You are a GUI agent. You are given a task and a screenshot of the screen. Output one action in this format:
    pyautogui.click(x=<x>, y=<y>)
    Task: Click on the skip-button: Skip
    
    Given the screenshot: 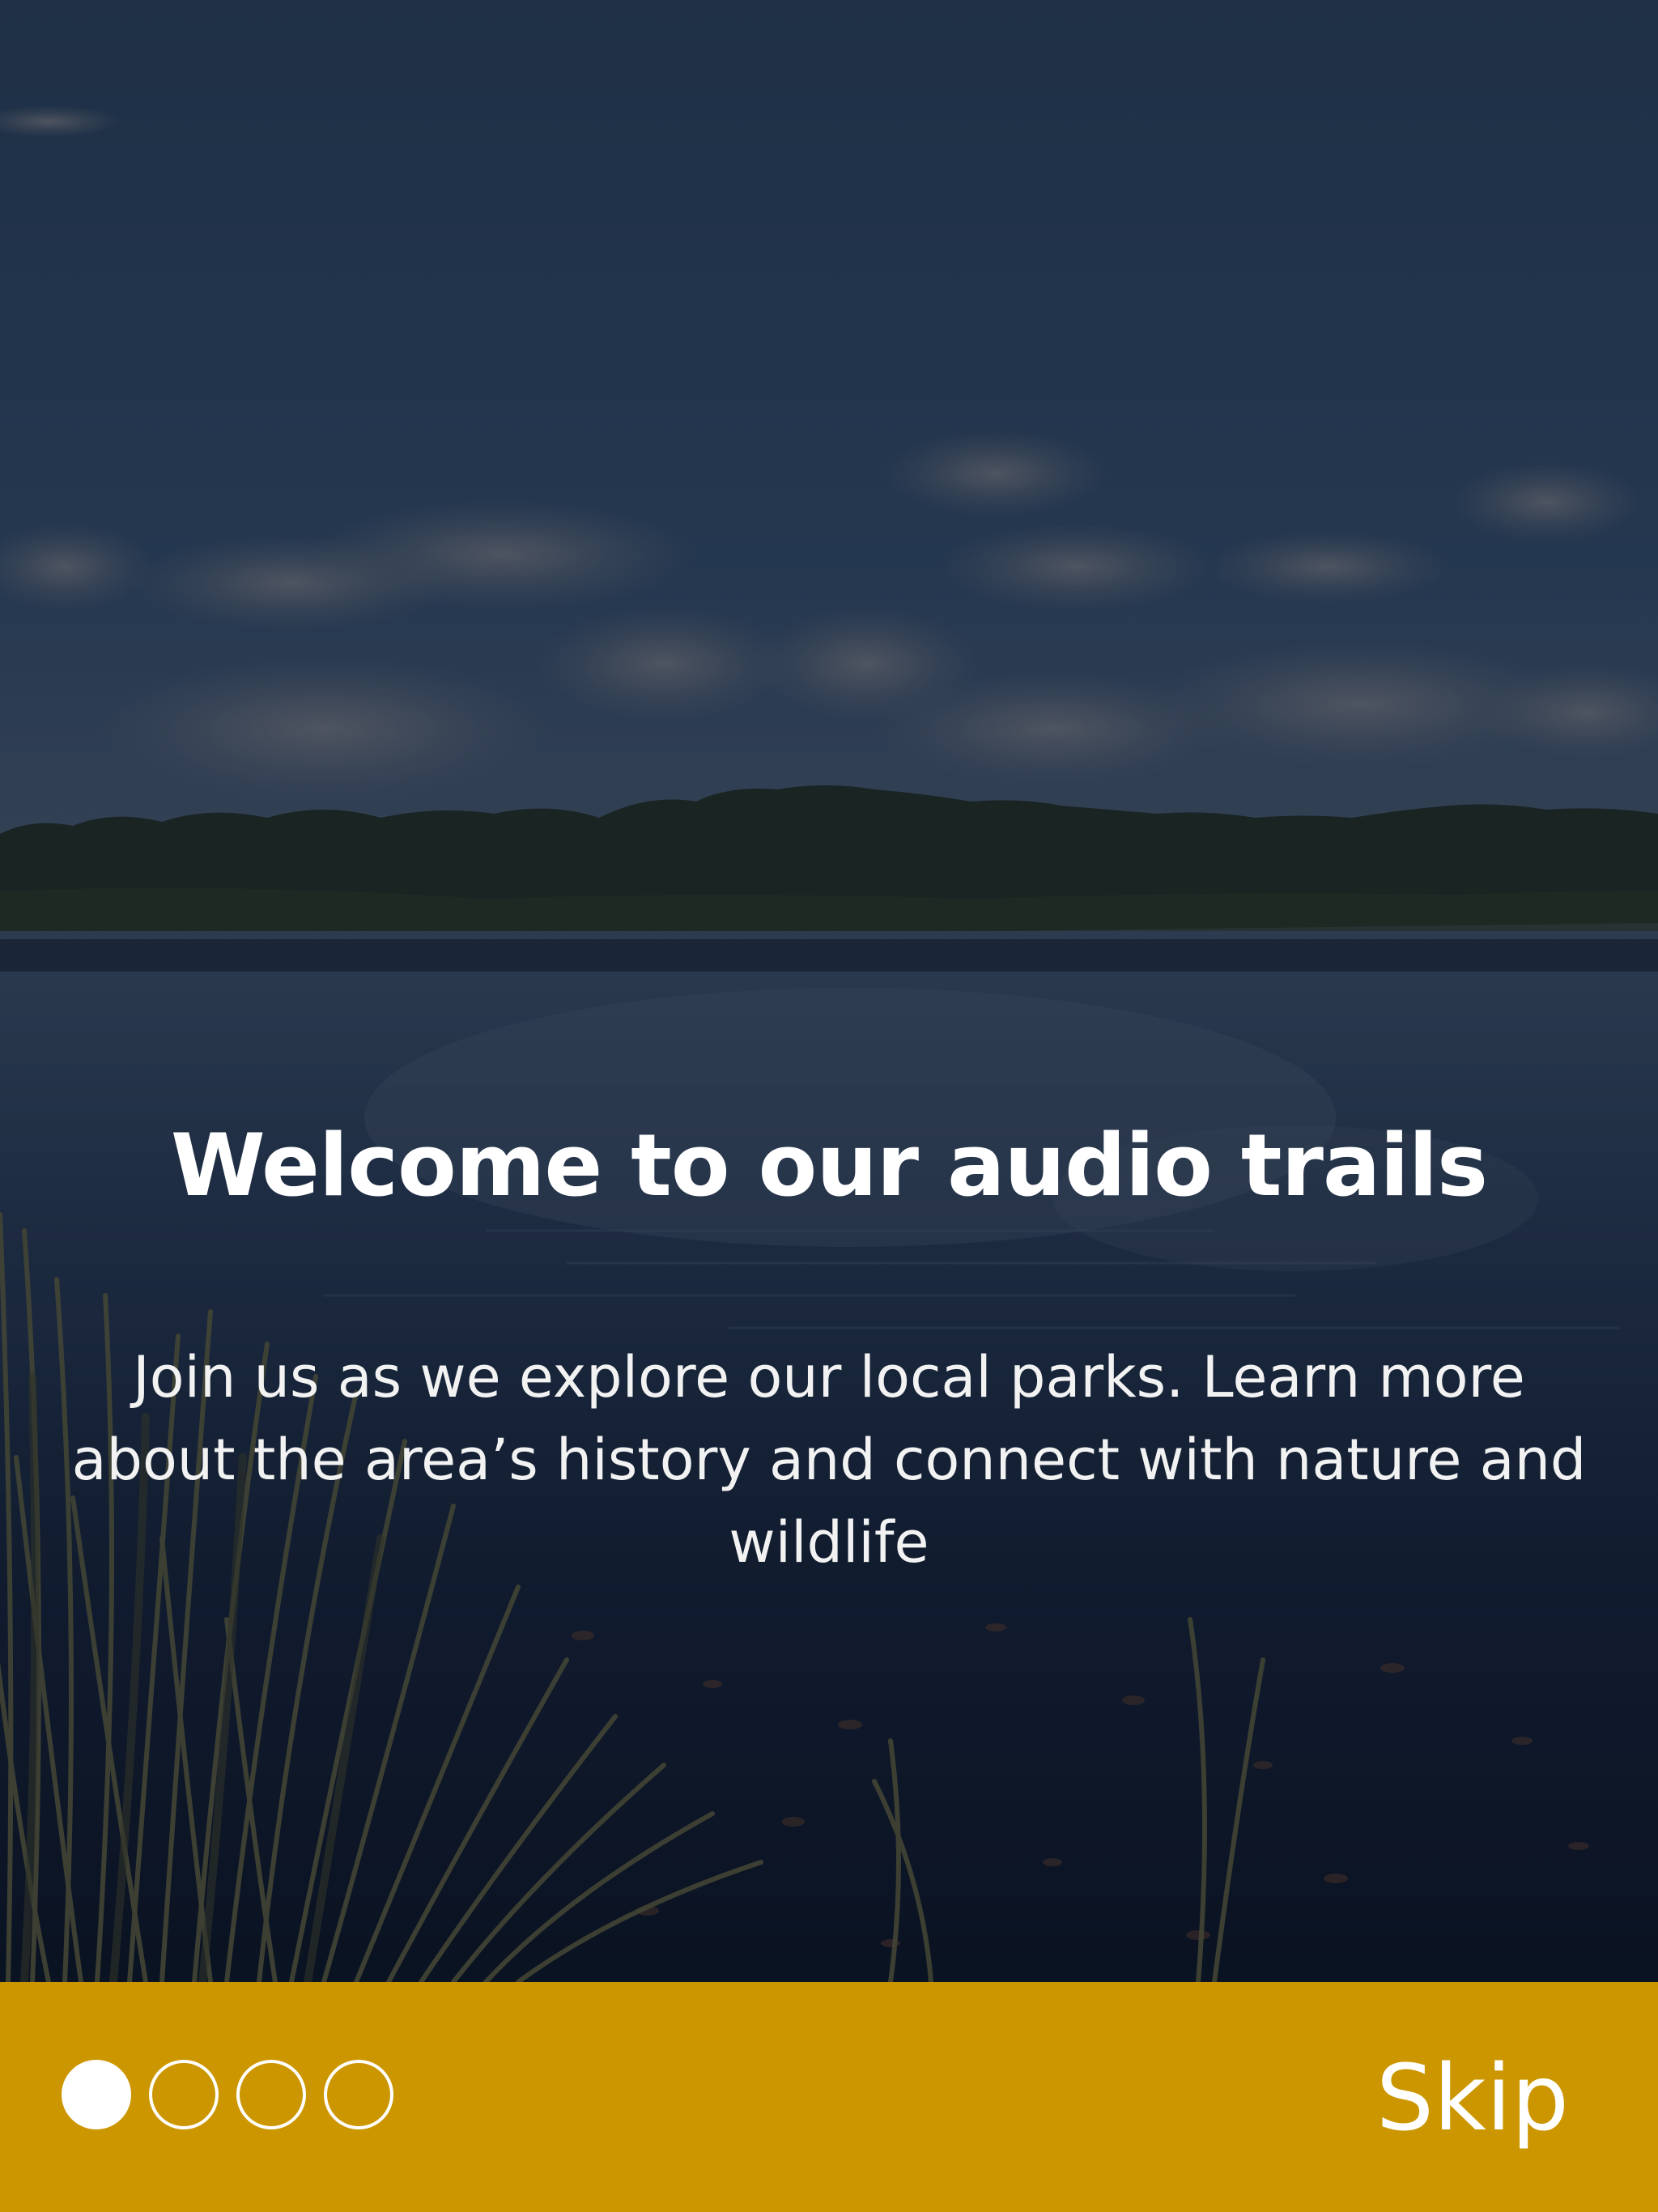 What is the action you would take?
    pyautogui.click(x=1472, y=2098)
    